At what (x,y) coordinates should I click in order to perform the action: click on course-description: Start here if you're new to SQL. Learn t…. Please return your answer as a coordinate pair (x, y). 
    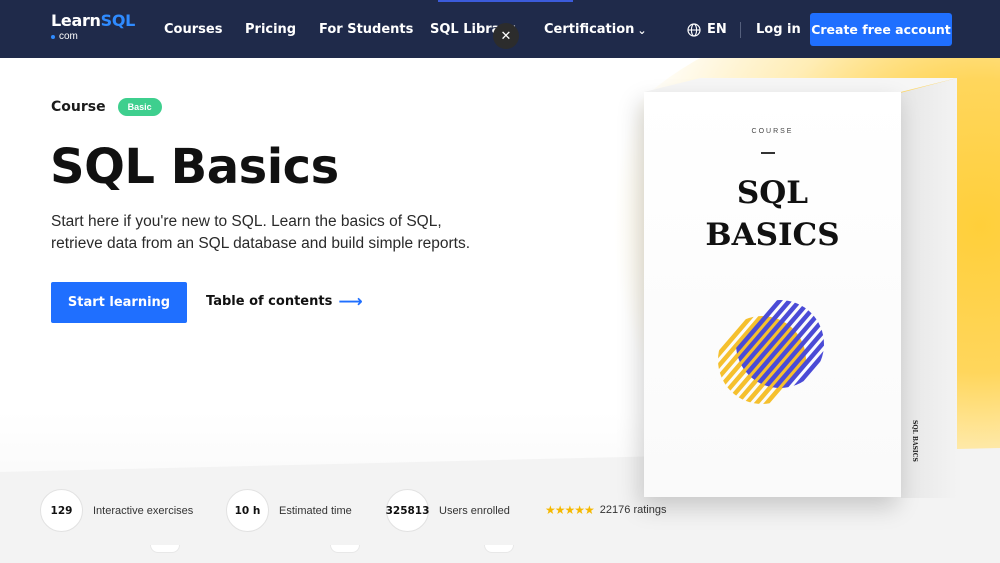
    Looking at the image, I should click on (261, 232).